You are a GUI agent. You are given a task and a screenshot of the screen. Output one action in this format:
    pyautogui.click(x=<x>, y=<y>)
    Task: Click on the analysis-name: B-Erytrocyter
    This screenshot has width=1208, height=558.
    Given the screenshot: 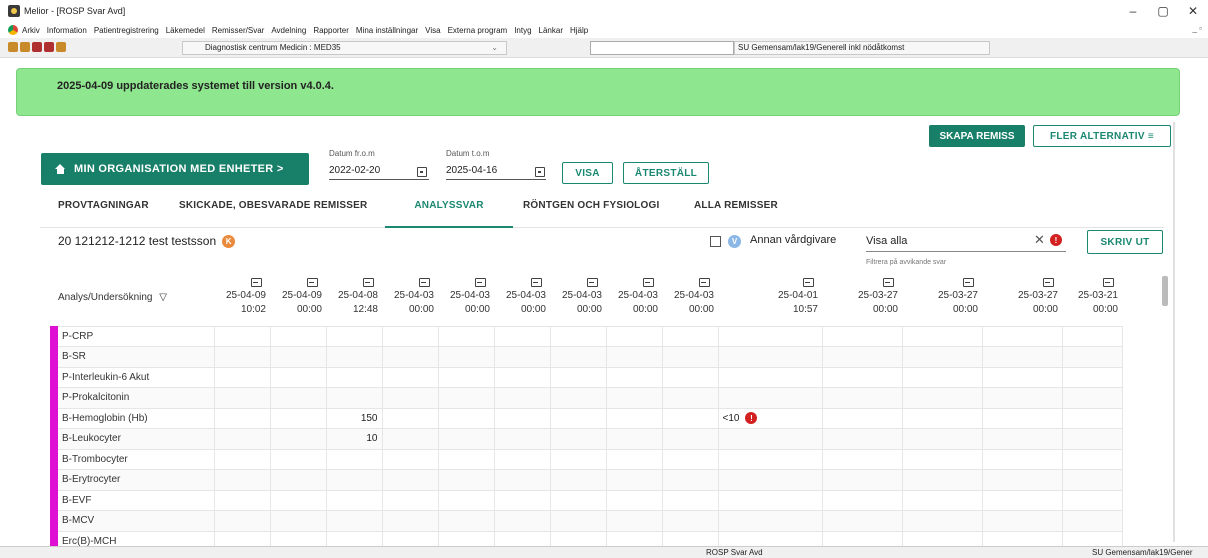 What is the action you would take?
    pyautogui.click(x=132, y=480)
    